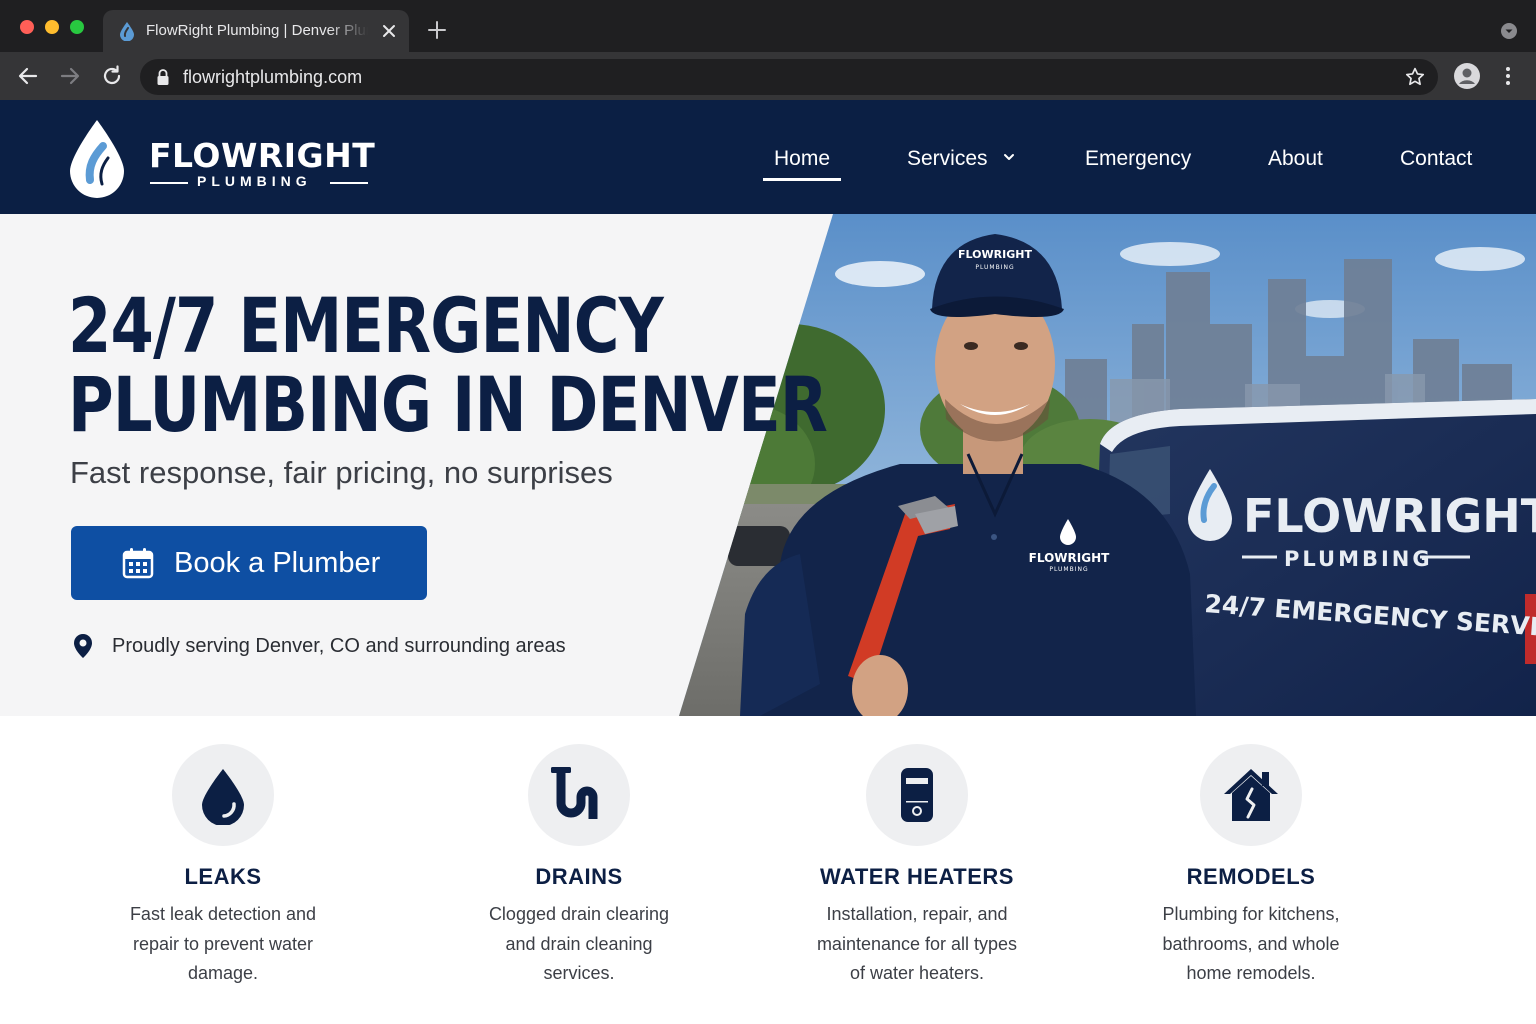 This screenshot has height=1024, width=1536. I want to click on service-description-line: home remodels., so click(1251, 973).